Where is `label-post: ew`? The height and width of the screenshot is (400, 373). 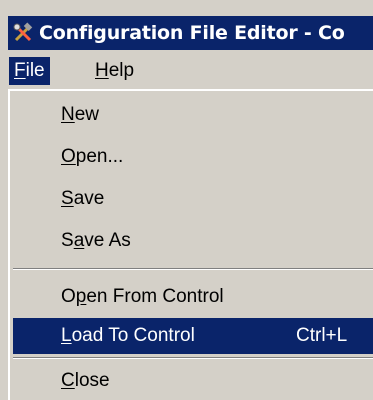 label-post: ew is located at coordinates (87, 114).